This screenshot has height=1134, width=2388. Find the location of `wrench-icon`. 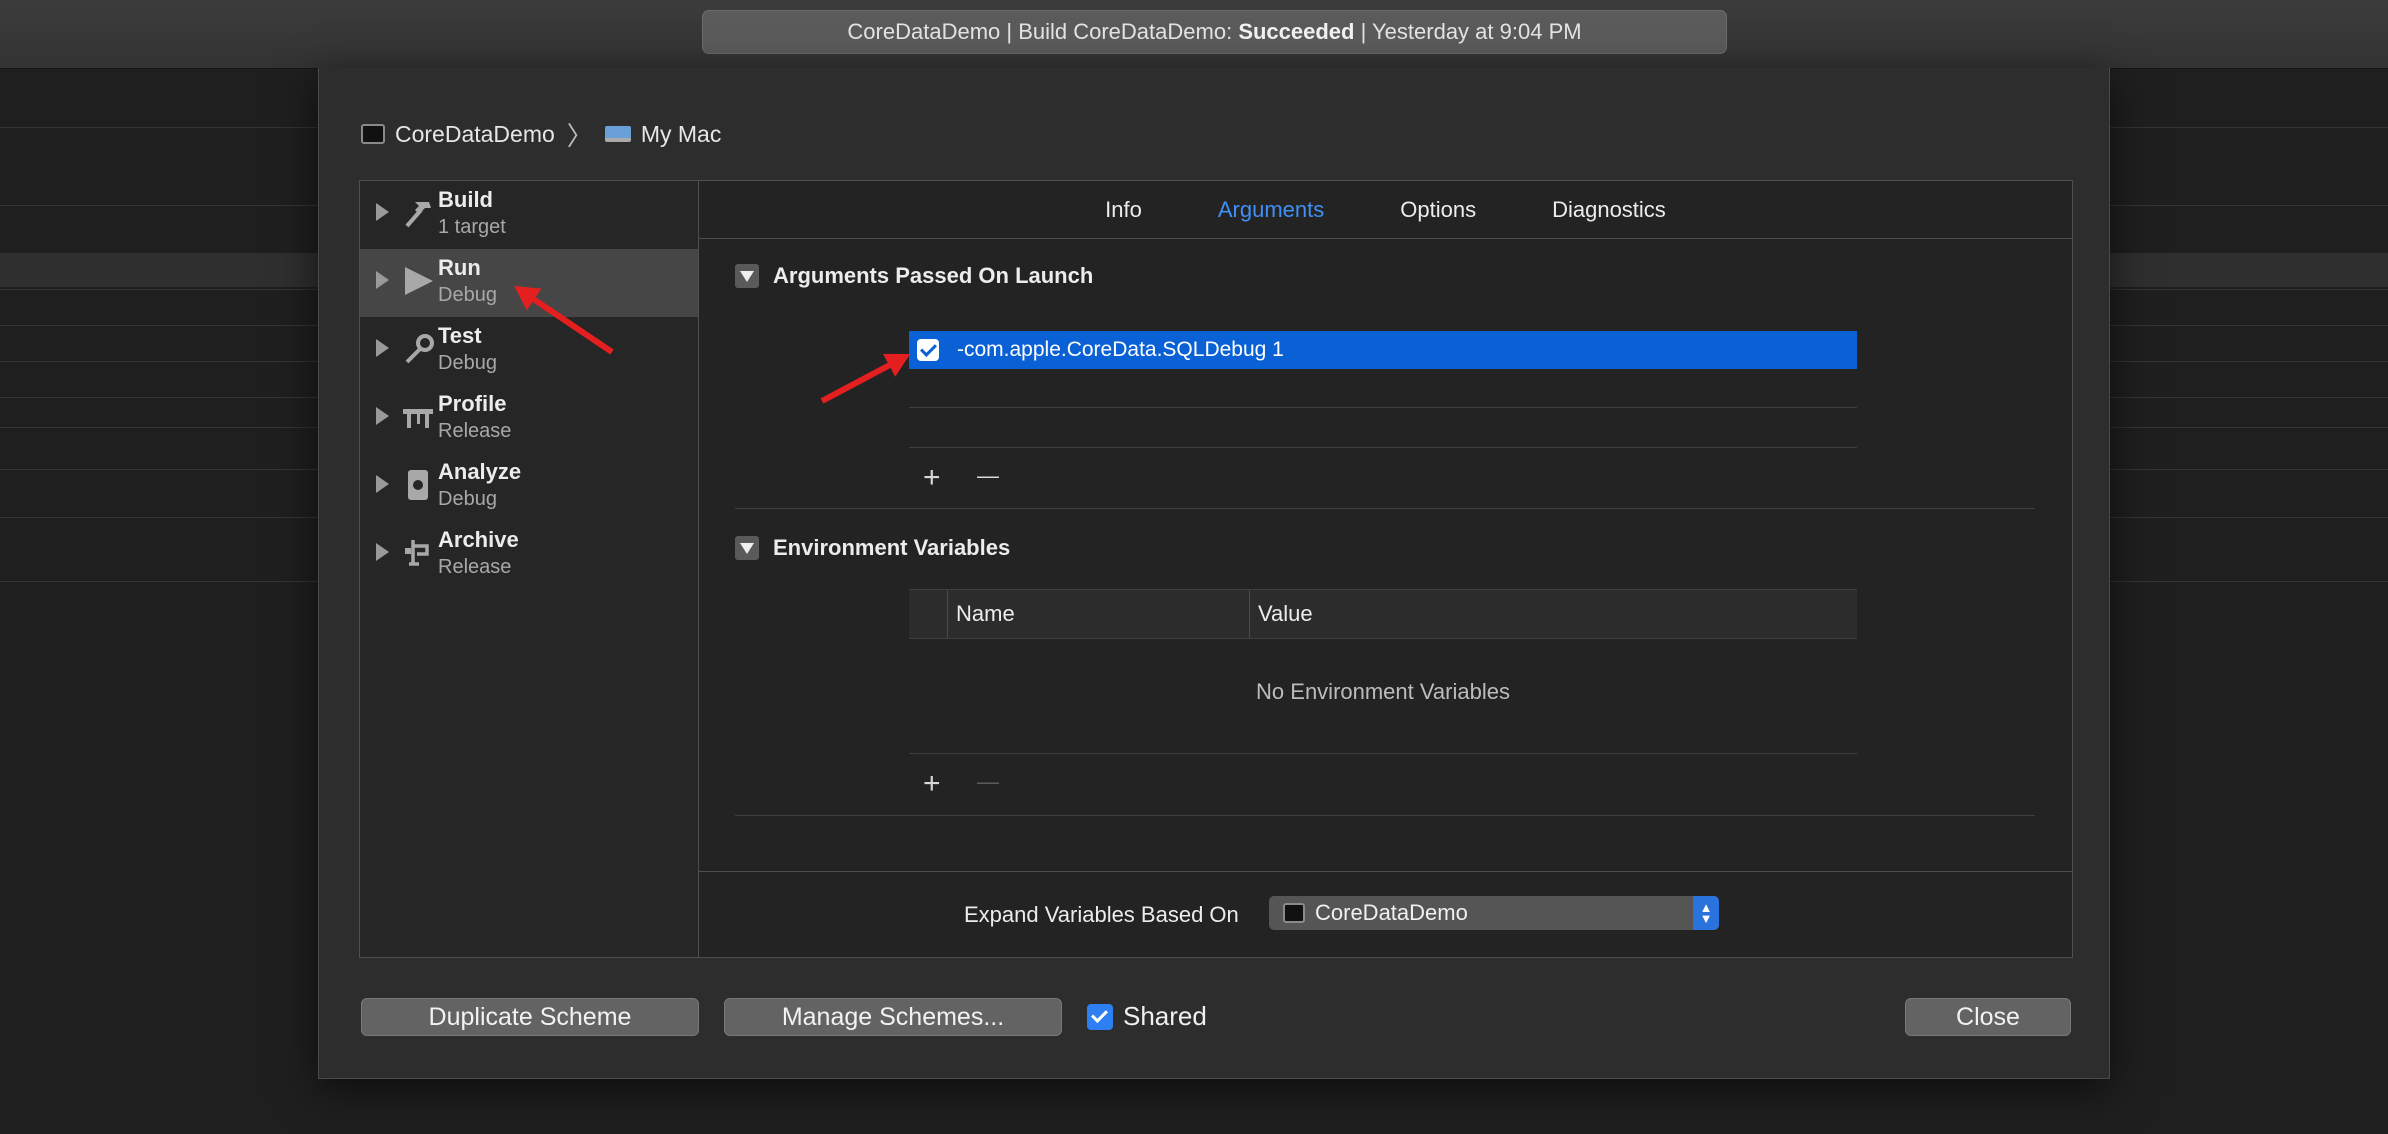

wrench-icon is located at coordinates (418, 349).